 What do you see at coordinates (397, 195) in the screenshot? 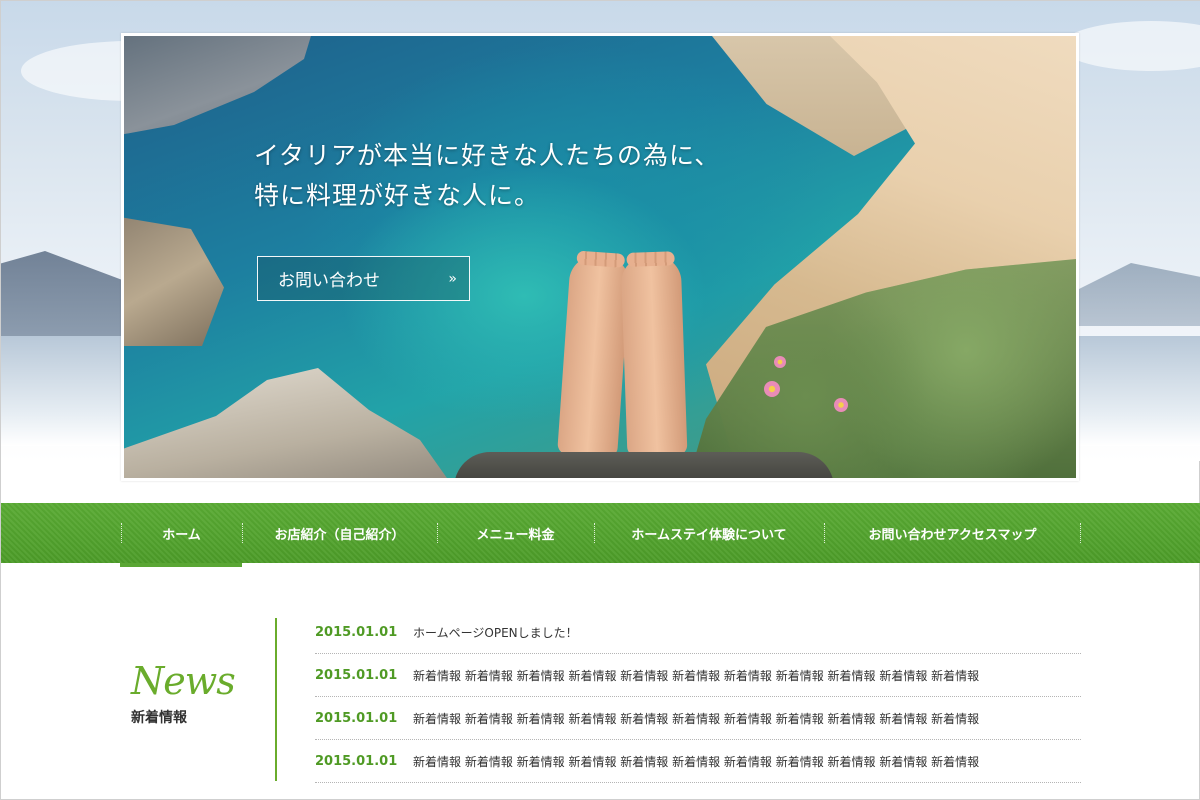
I see `hero-headline-line2: 特に料理が好きな人に。` at bounding box center [397, 195].